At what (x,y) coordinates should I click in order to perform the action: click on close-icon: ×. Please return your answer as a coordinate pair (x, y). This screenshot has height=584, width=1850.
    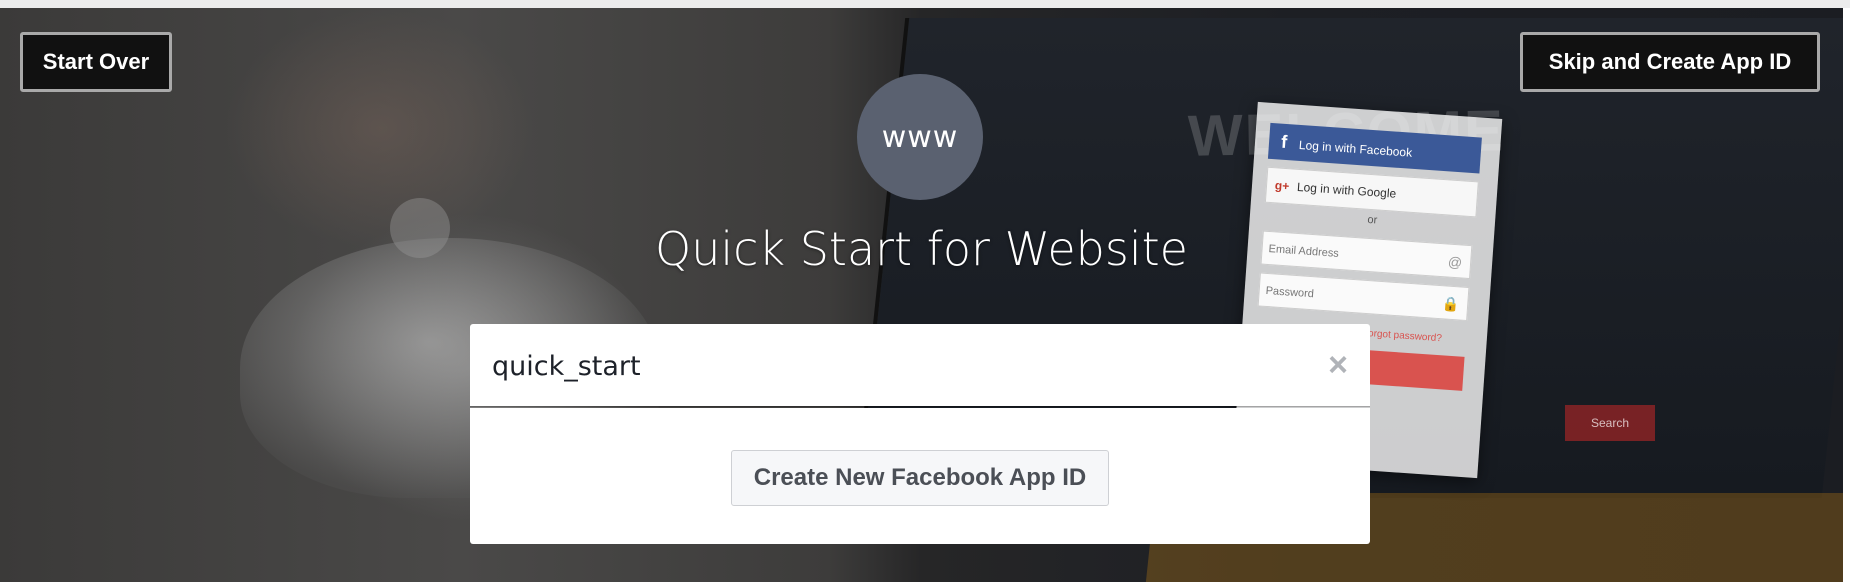
    Looking at the image, I should click on (1338, 365).